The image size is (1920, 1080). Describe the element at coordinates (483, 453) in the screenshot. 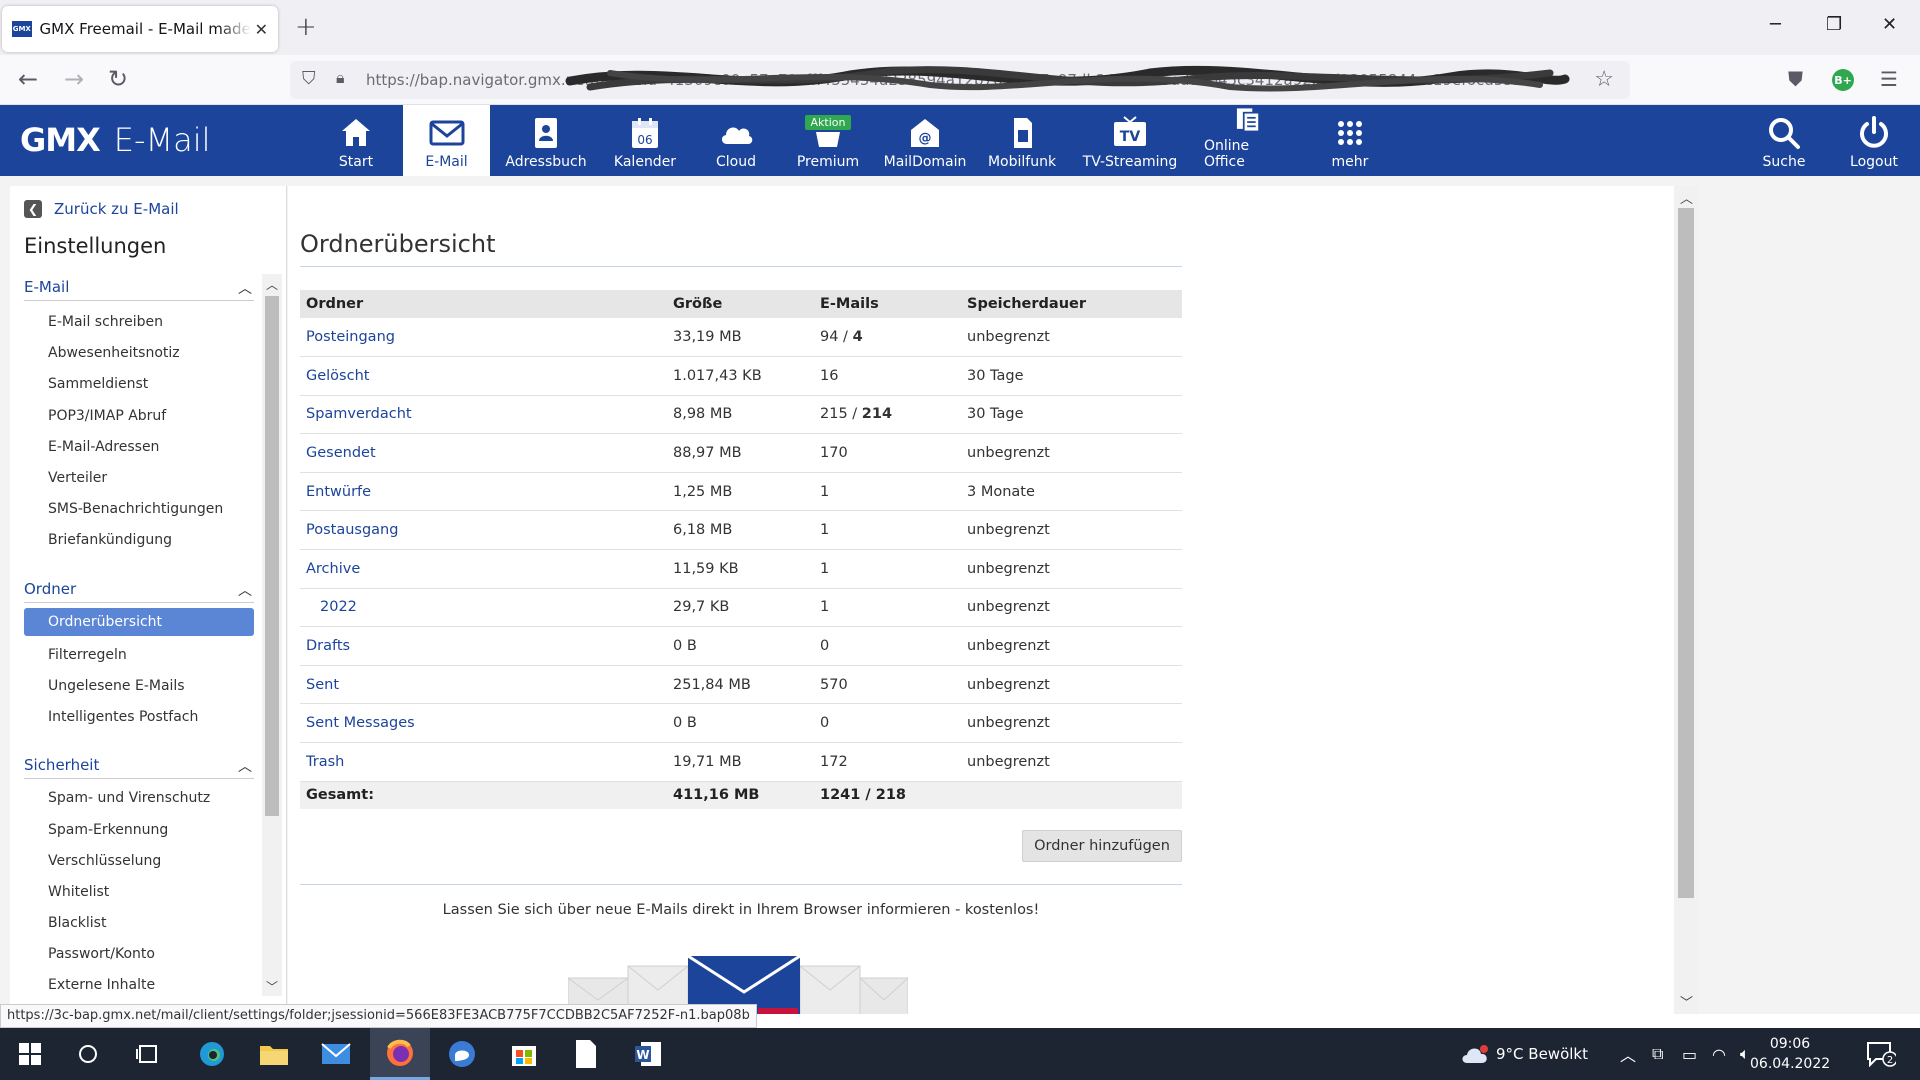

I see `folder-link: Gesendet` at that location.